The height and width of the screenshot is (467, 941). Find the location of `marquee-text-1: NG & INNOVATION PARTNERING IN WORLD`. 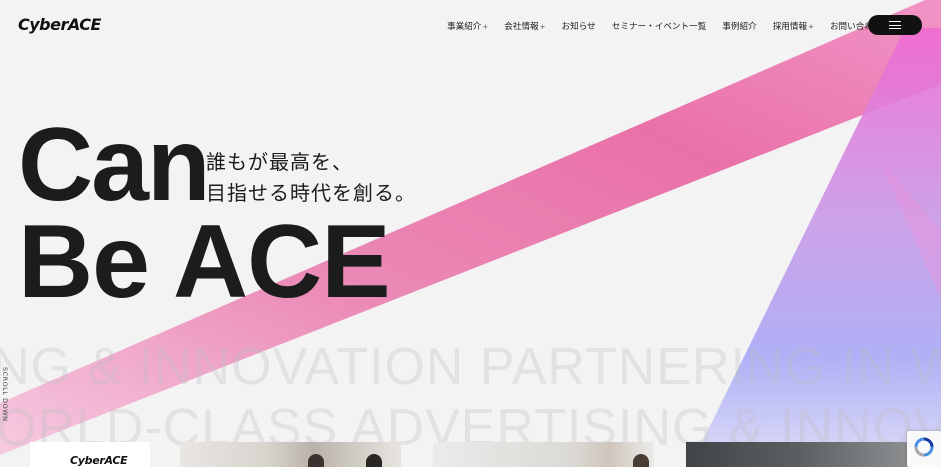

marquee-text-1: NG & INNOVATION PARTNERING IN WORLD is located at coordinates (470, 367).